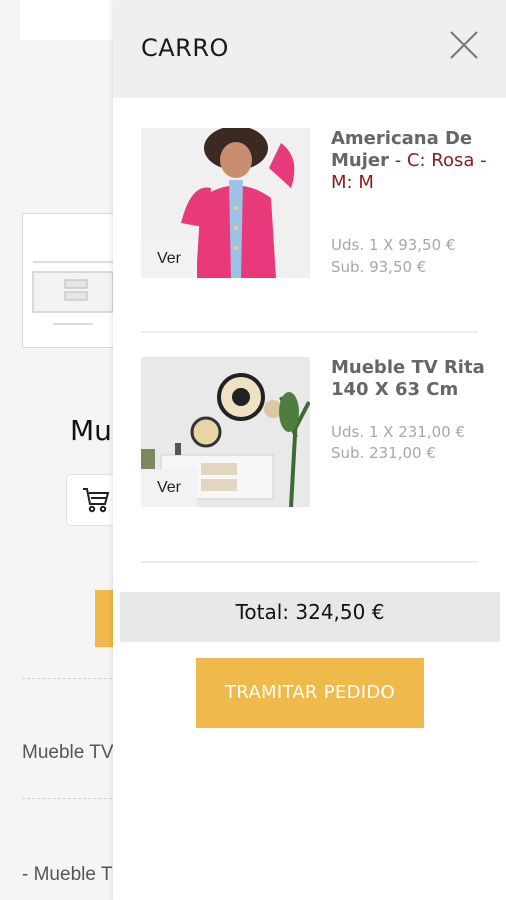 This screenshot has width=506, height=900. What do you see at coordinates (309, 49) in the screenshot?
I see `cart-header: CARRO` at bounding box center [309, 49].